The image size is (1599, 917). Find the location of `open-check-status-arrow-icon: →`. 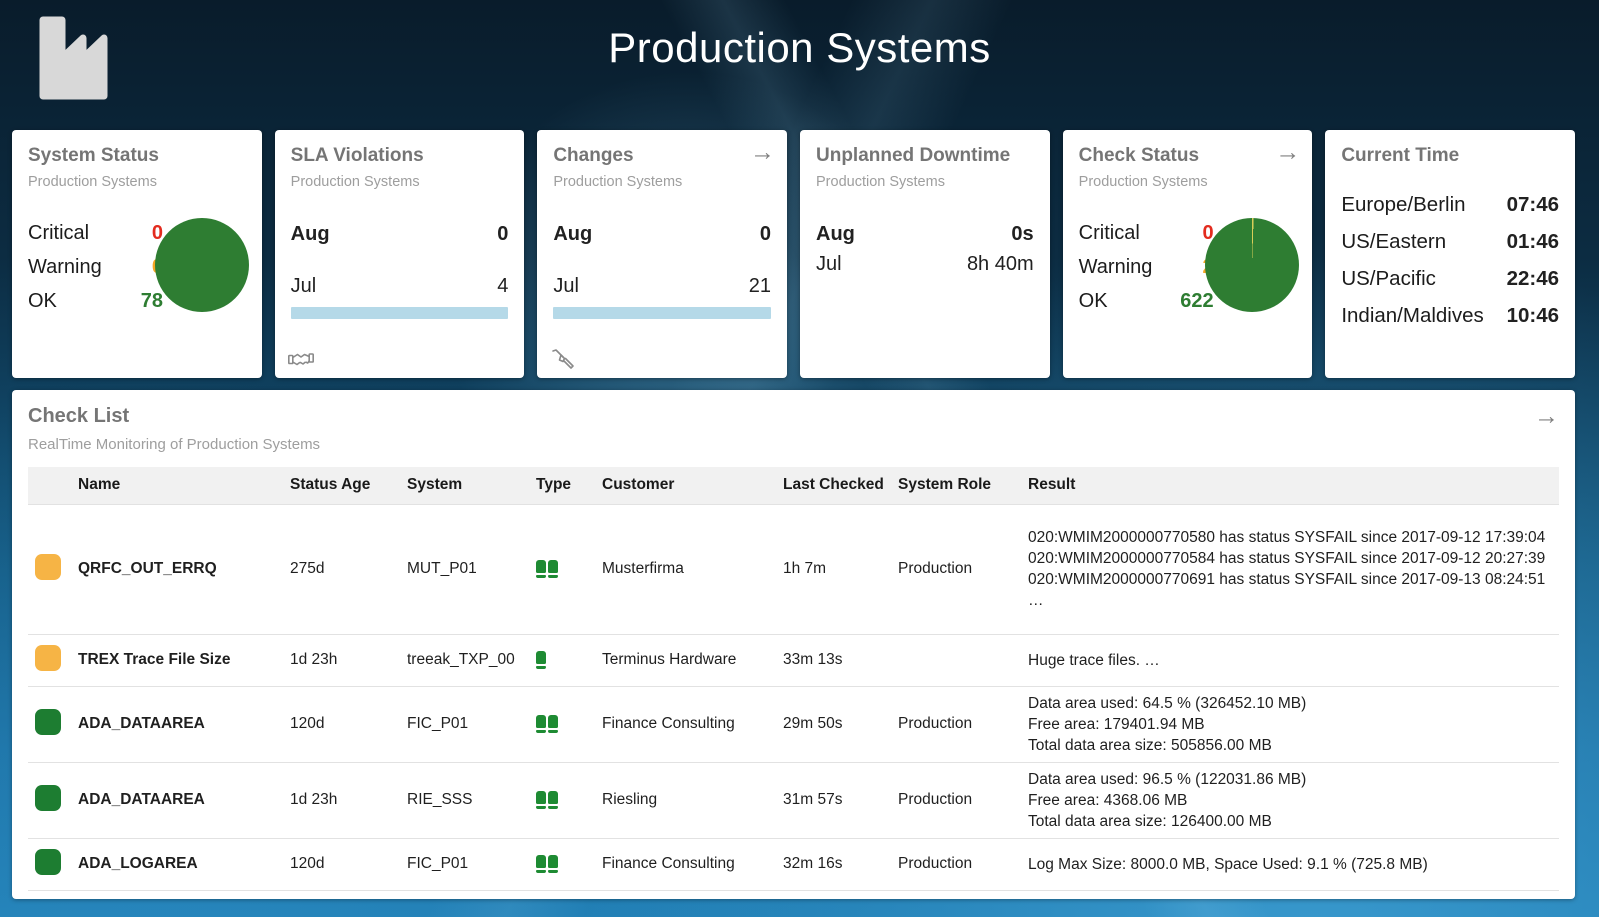

open-check-status-arrow-icon: → is located at coordinates (1287, 152).